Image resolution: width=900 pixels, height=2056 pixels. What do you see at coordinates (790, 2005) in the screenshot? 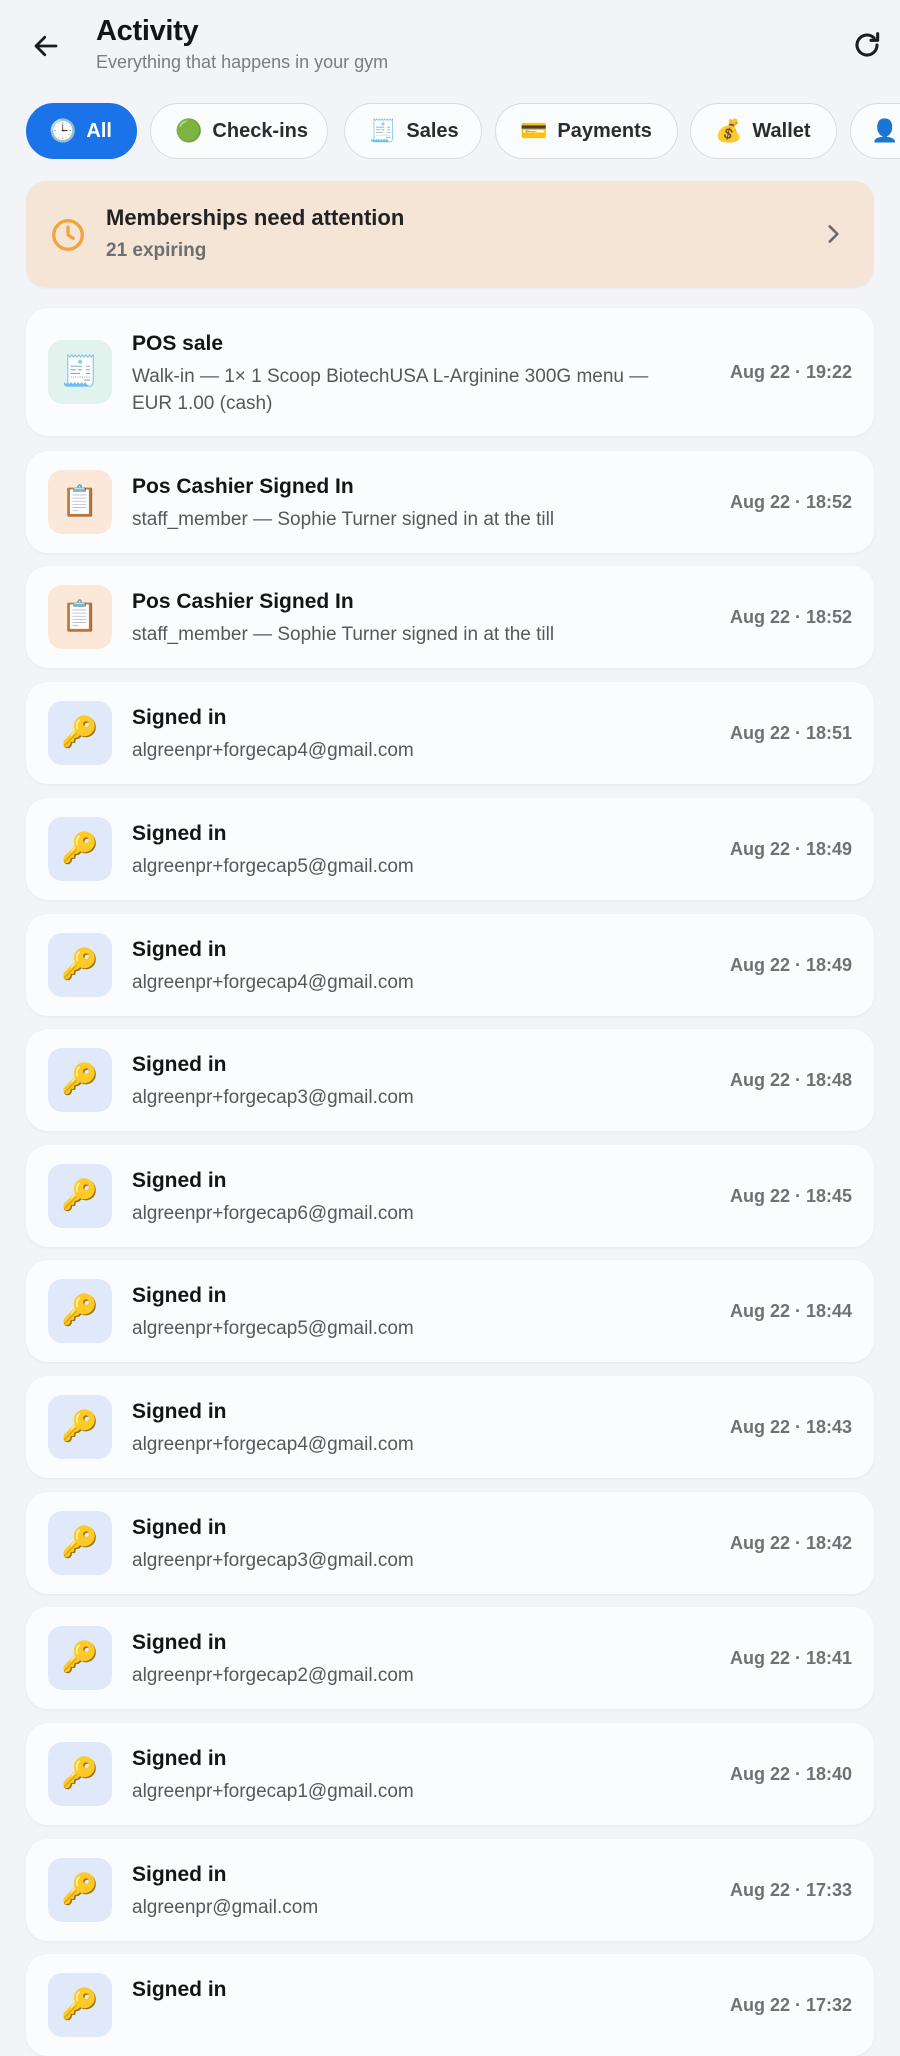
I see `activity-time: Aug 22 · 17:32` at bounding box center [790, 2005].